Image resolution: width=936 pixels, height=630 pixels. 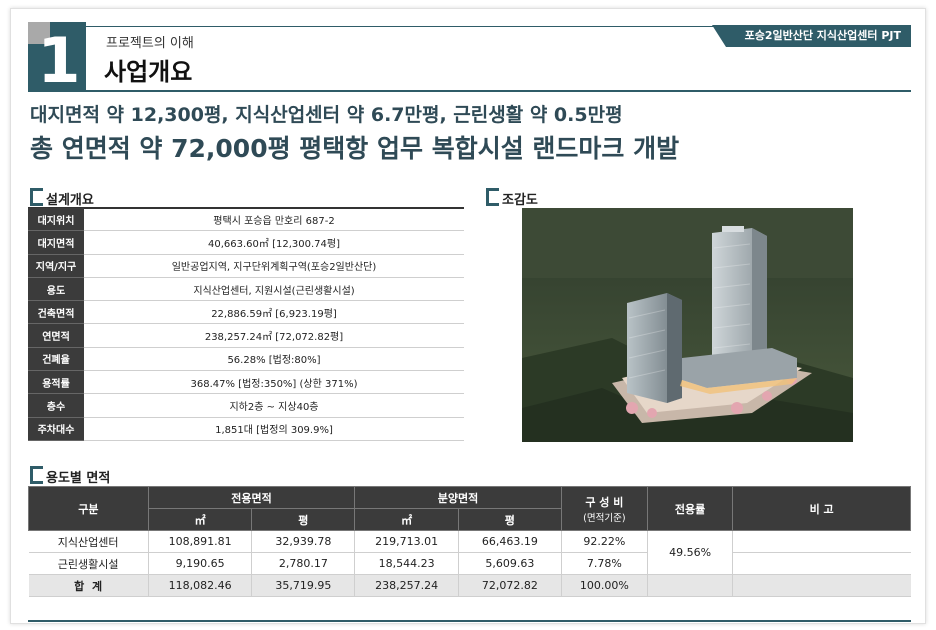 I want to click on page-bottom-rule, so click(x=469, y=621).